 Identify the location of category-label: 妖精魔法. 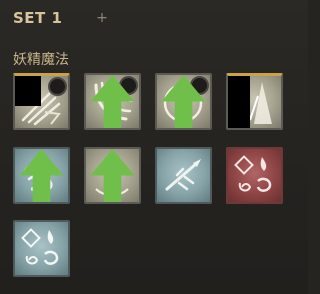
(41, 60).